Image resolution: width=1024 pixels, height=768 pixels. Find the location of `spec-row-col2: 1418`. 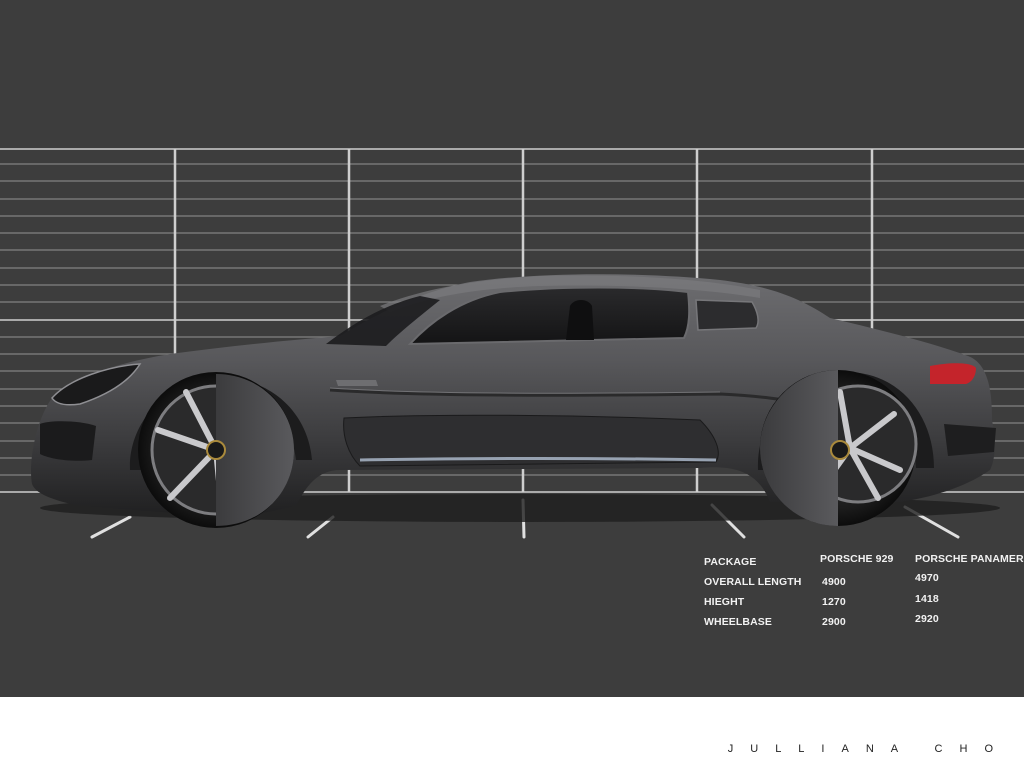

spec-row-col2: 1418 is located at coordinates (927, 599).